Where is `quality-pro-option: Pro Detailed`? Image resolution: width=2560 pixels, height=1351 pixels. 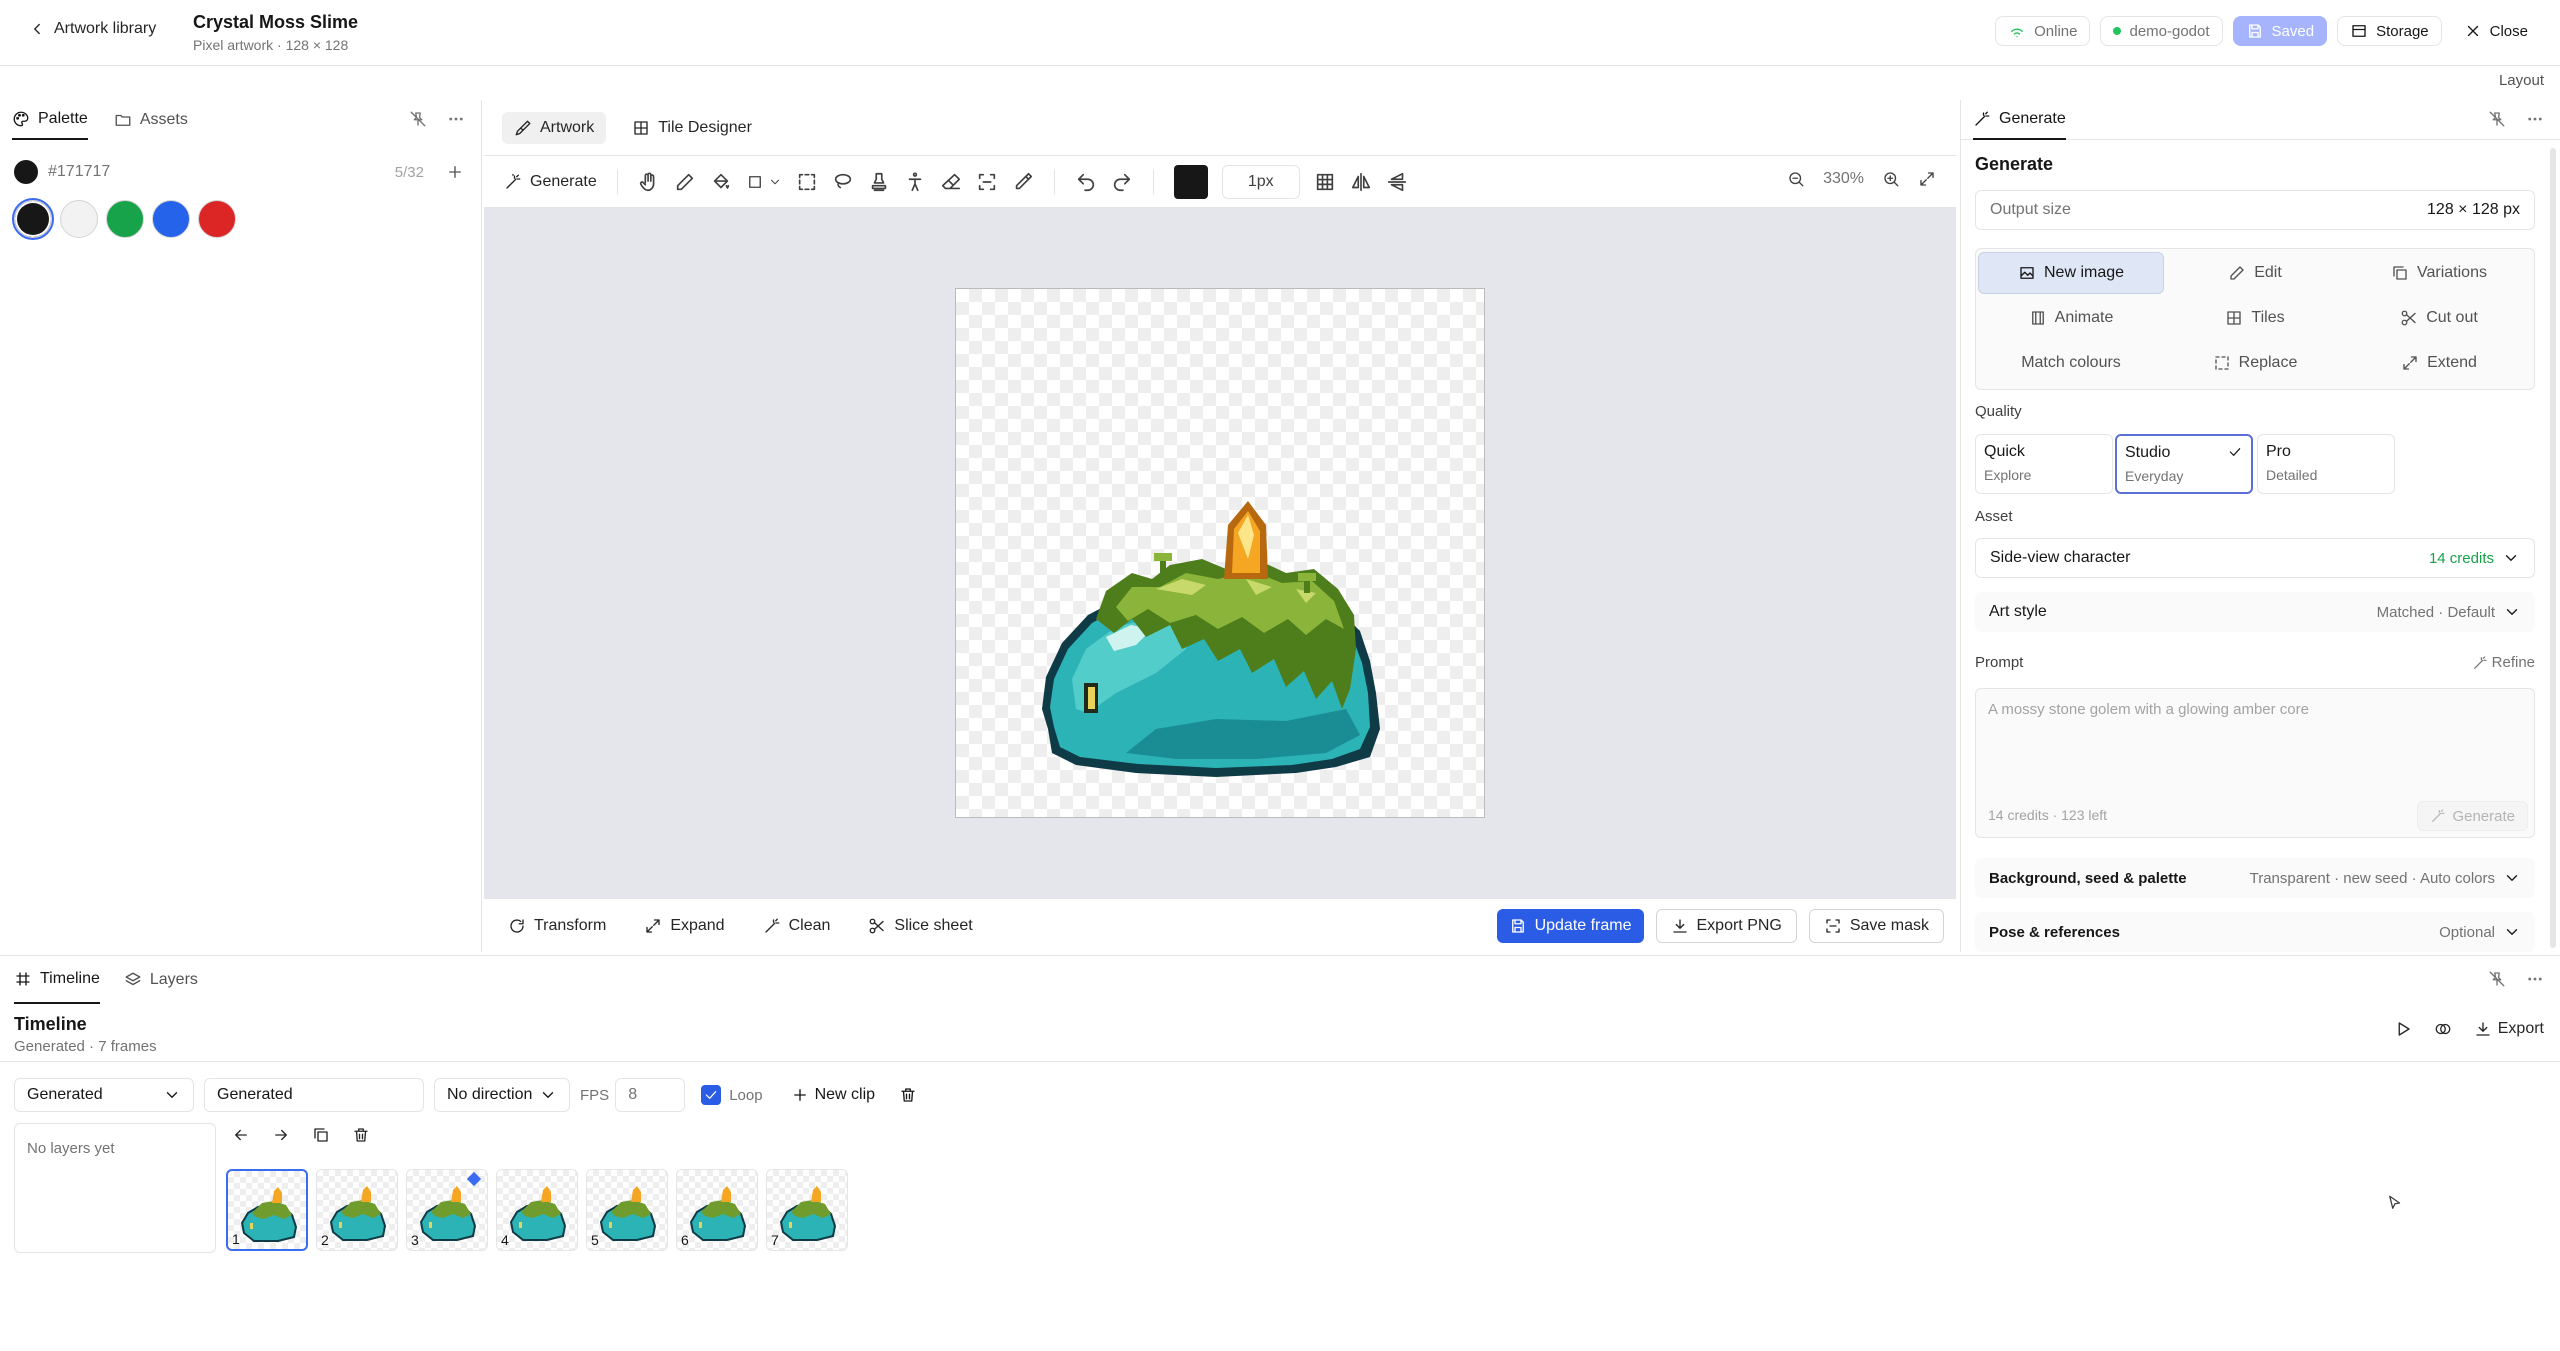
quality-pro-option: Pro Detailed is located at coordinates (2326, 464).